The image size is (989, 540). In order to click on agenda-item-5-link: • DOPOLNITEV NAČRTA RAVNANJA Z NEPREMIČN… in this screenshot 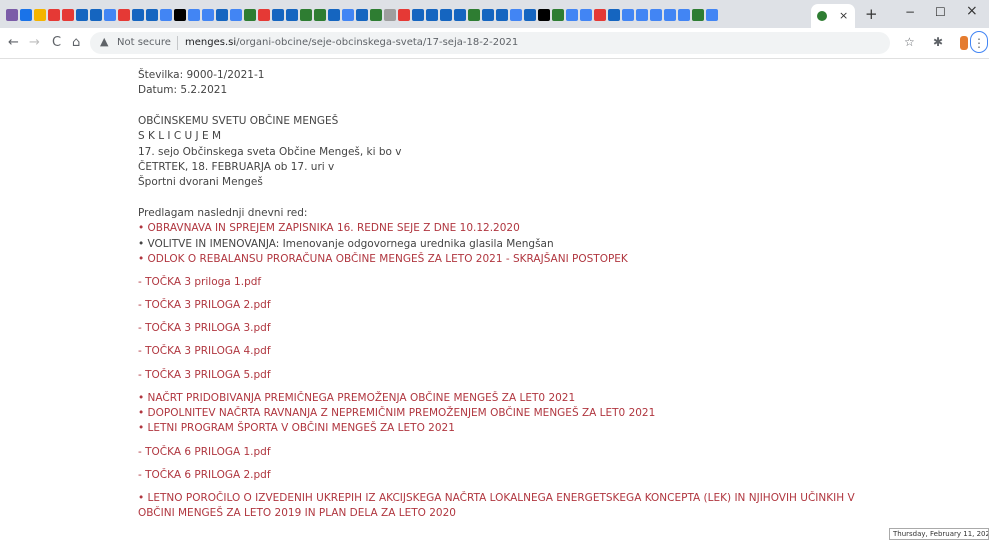, I will do `click(508, 413)`.